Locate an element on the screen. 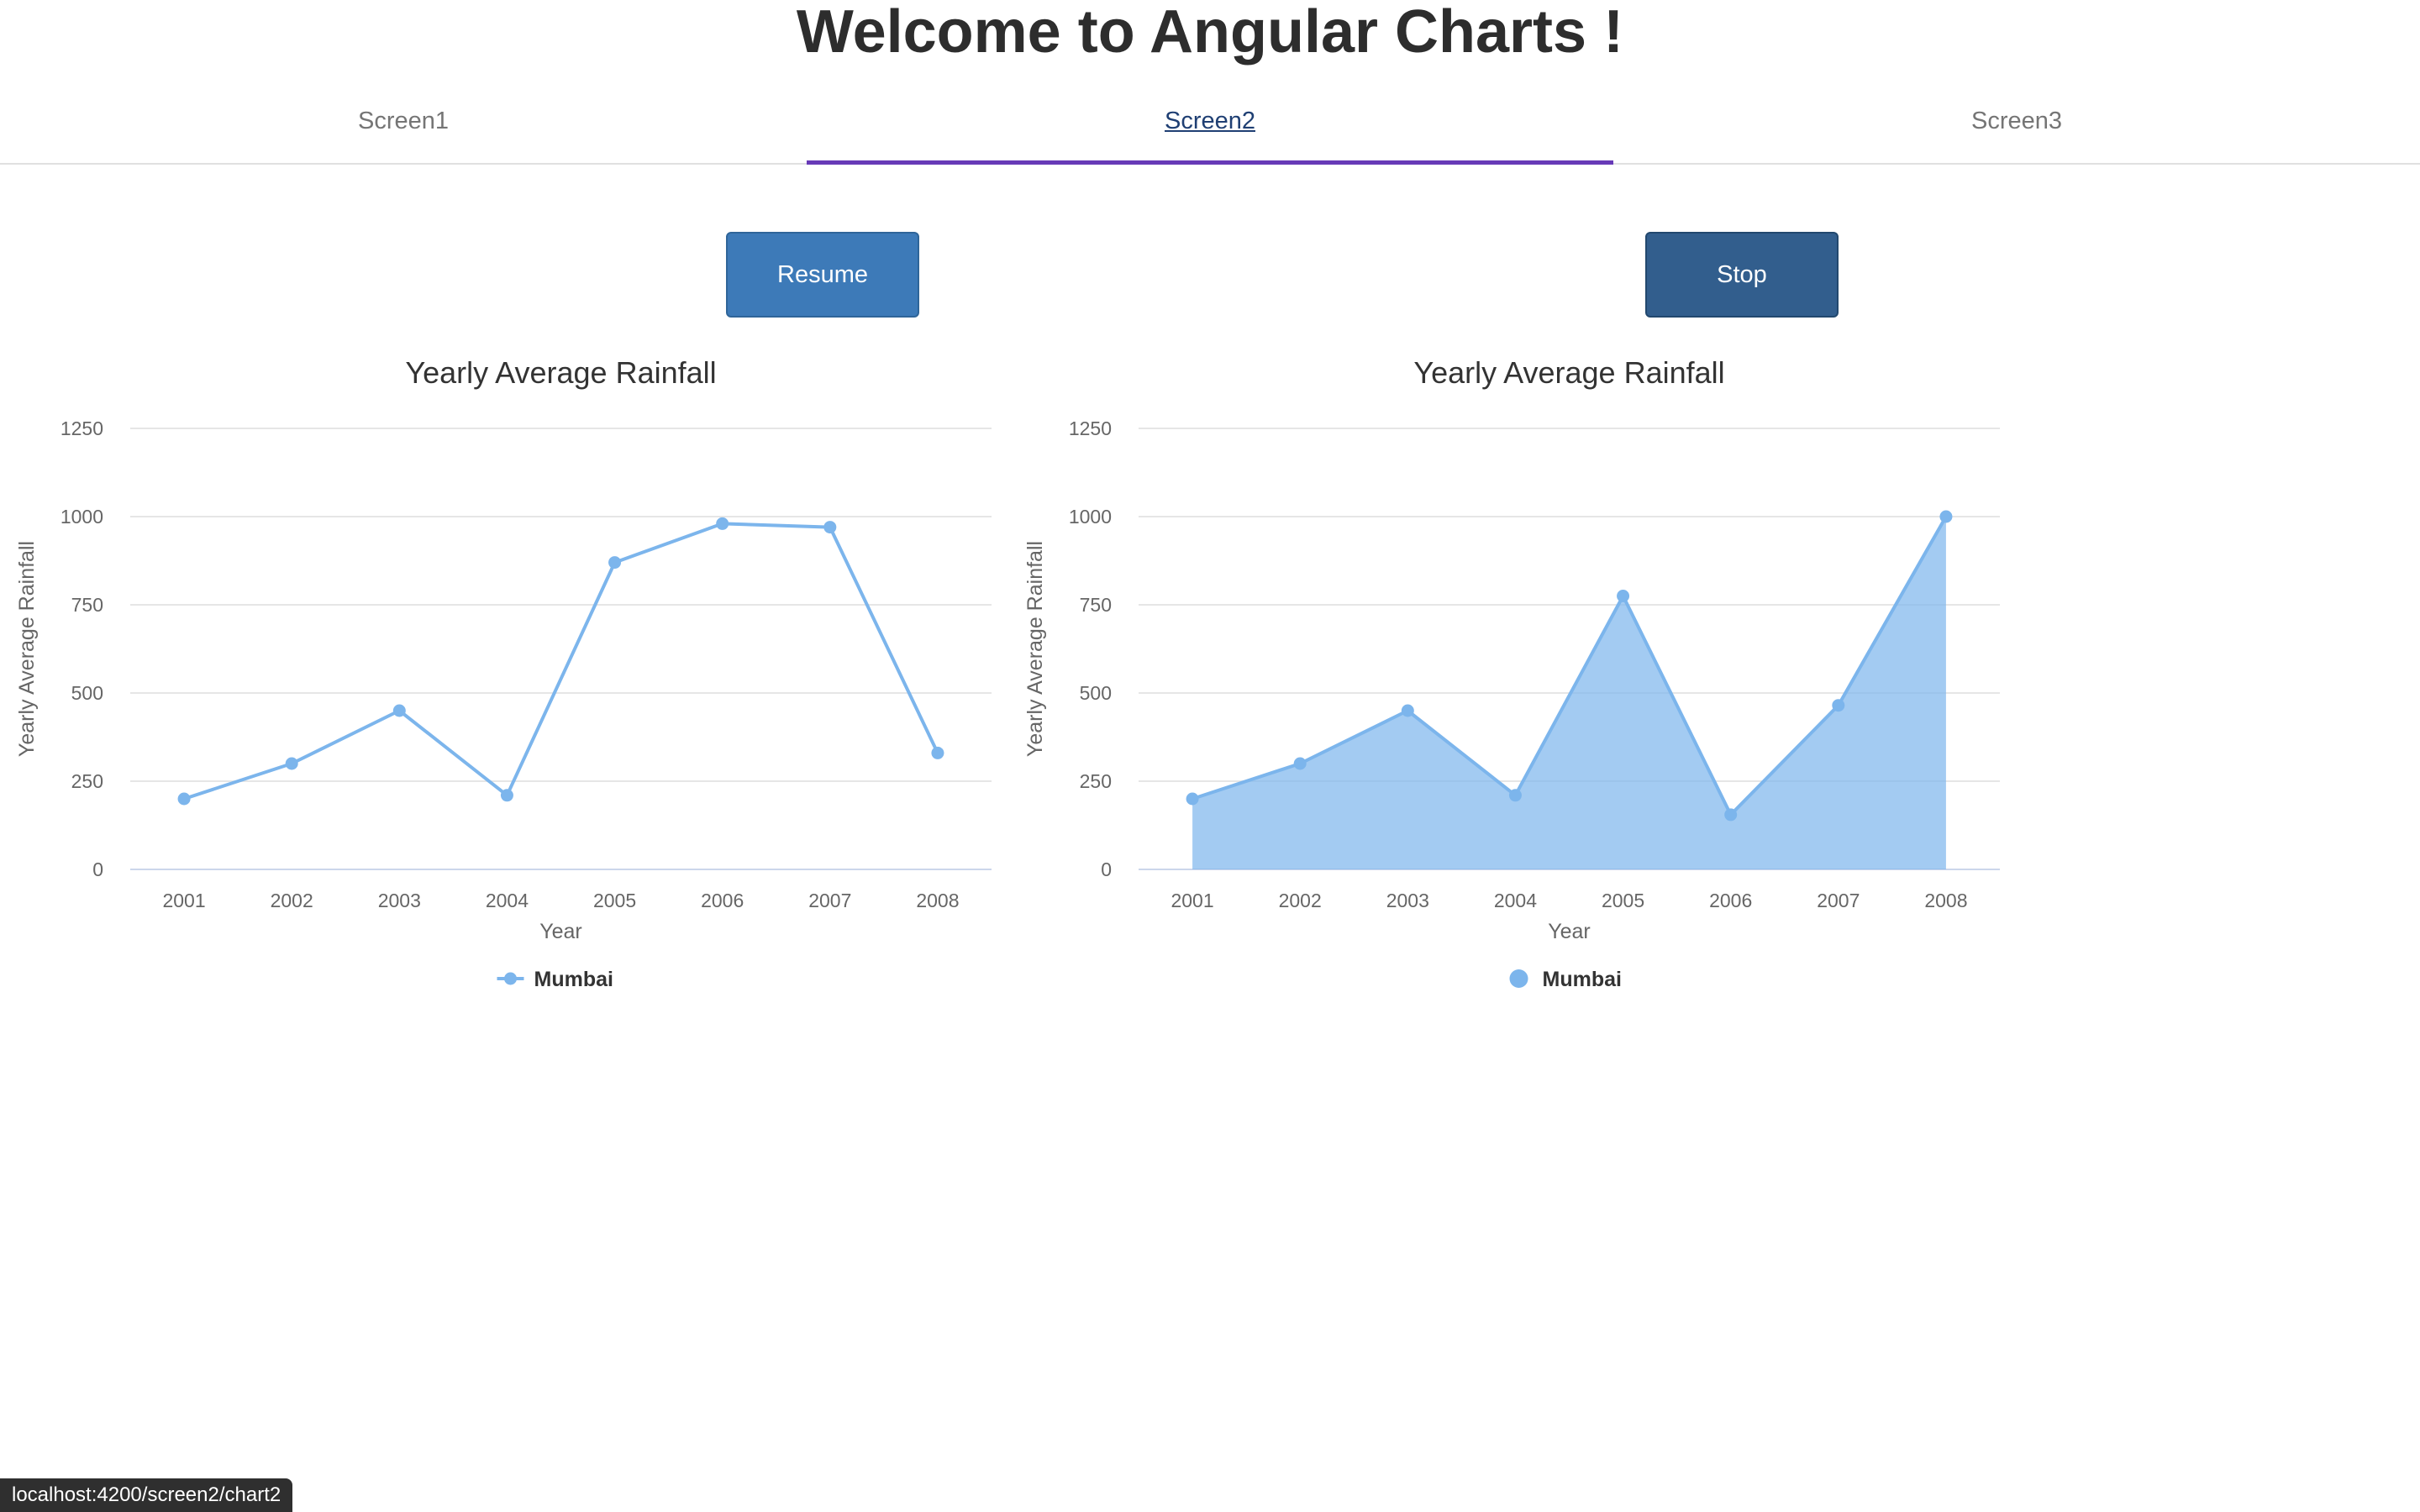 This screenshot has height=1512, width=2420. tab-screen3: Screen3 is located at coordinates (2016, 127).